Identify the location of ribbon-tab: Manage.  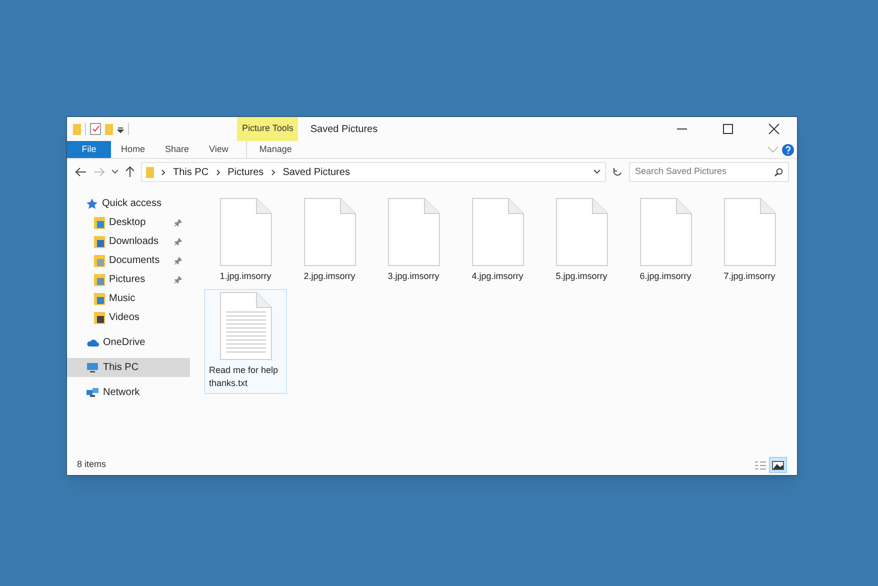
(275, 149).